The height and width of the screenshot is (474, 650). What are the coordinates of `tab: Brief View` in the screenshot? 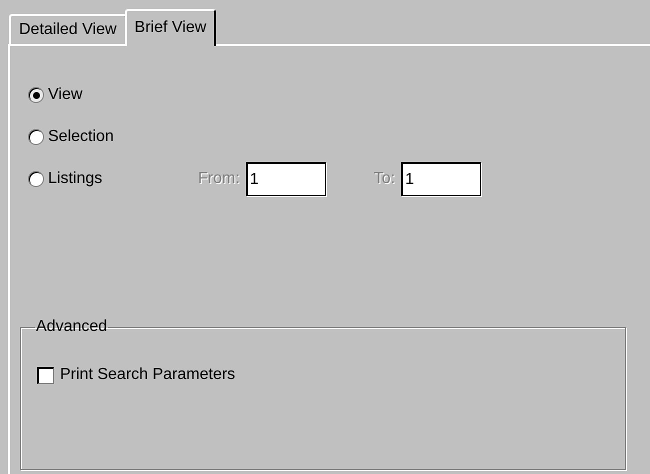 It's located at (170, 27).